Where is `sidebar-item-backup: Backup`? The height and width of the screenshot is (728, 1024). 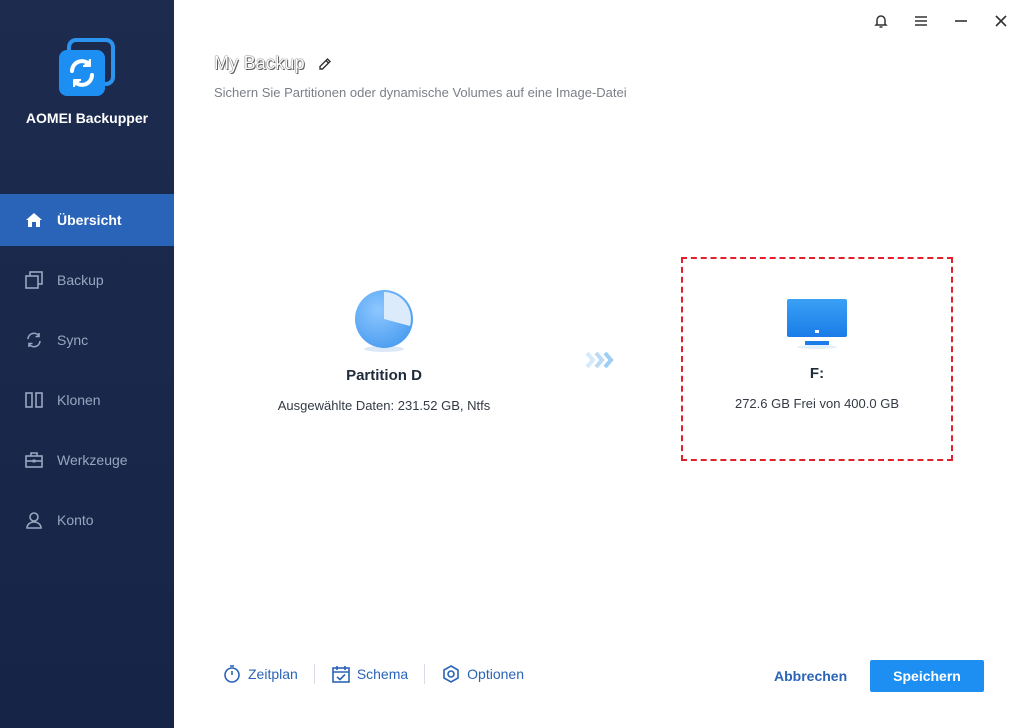
sidebar-item-backup: Backup is located at coordinates (87, 280).